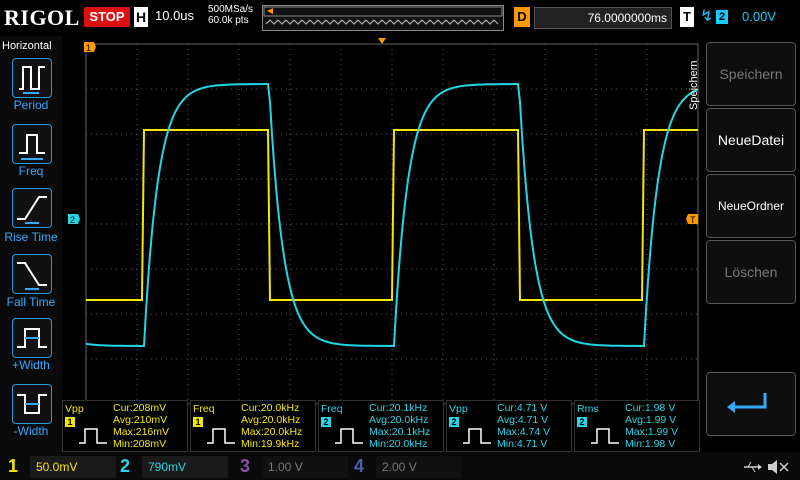 Image resolution: width=800 pixels, height=480 pixels. Describe the element at coordinates (125, 466) in the screenshot. I see `channel-2-number: 2` at that location.